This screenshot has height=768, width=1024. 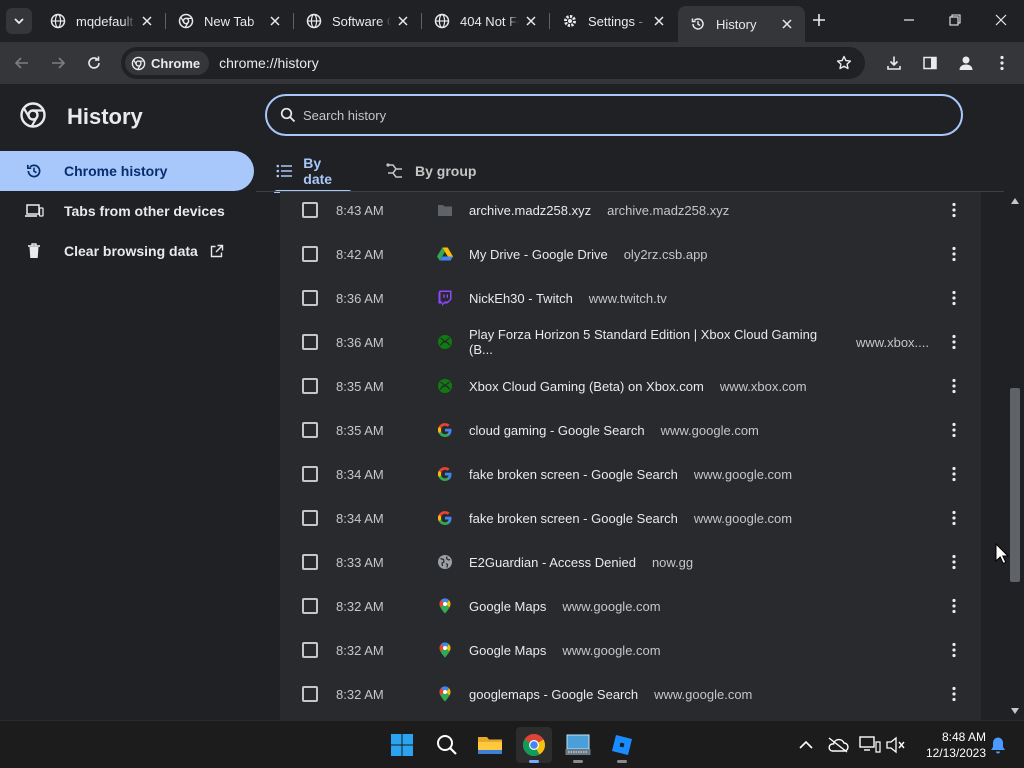 What do you see at coordinates (930, 63) in the screenshot?
I see `side-panel-button` at bounding box center [930, 63].